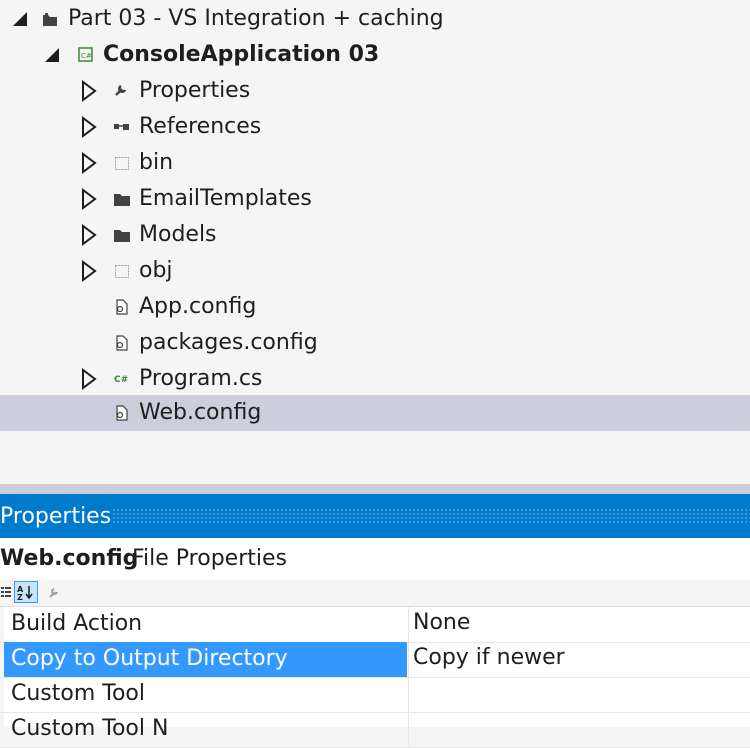  I want to click on categorized-icon, so click(6, 592).